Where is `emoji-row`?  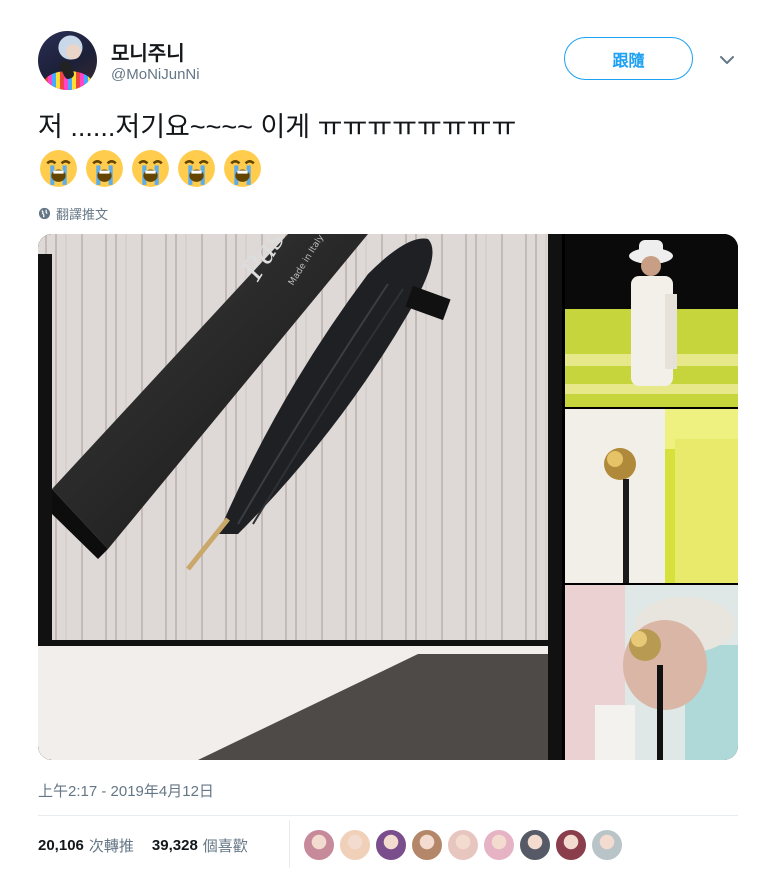
emoji-row is located at coordinates (150, 168).